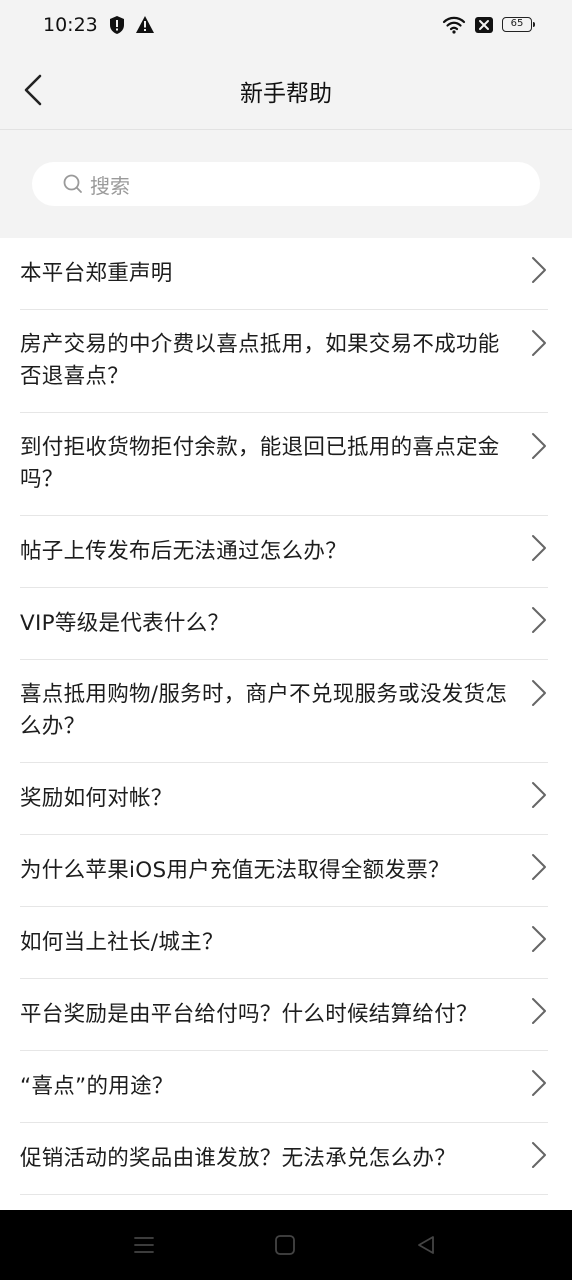  Describe the element at coordinates (184, 551) in the screenshot. I see `faq-item-label: 帖子上传发布后无法通过怎么办？` at that location.